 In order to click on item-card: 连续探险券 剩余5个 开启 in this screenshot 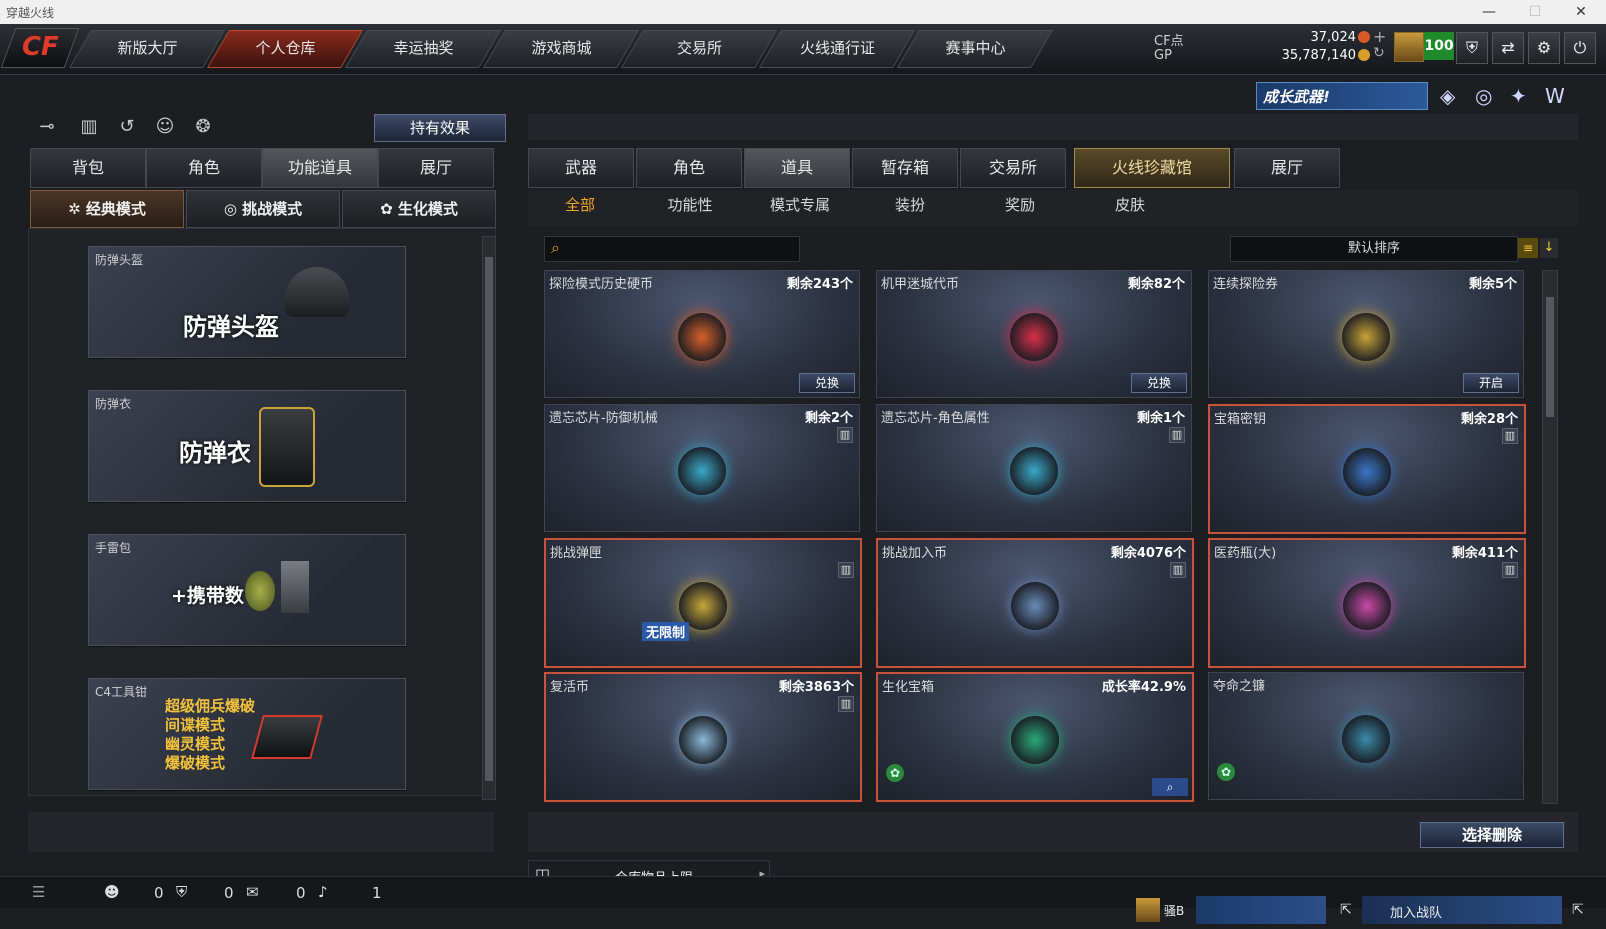, I will do `click(1366, 334)`.